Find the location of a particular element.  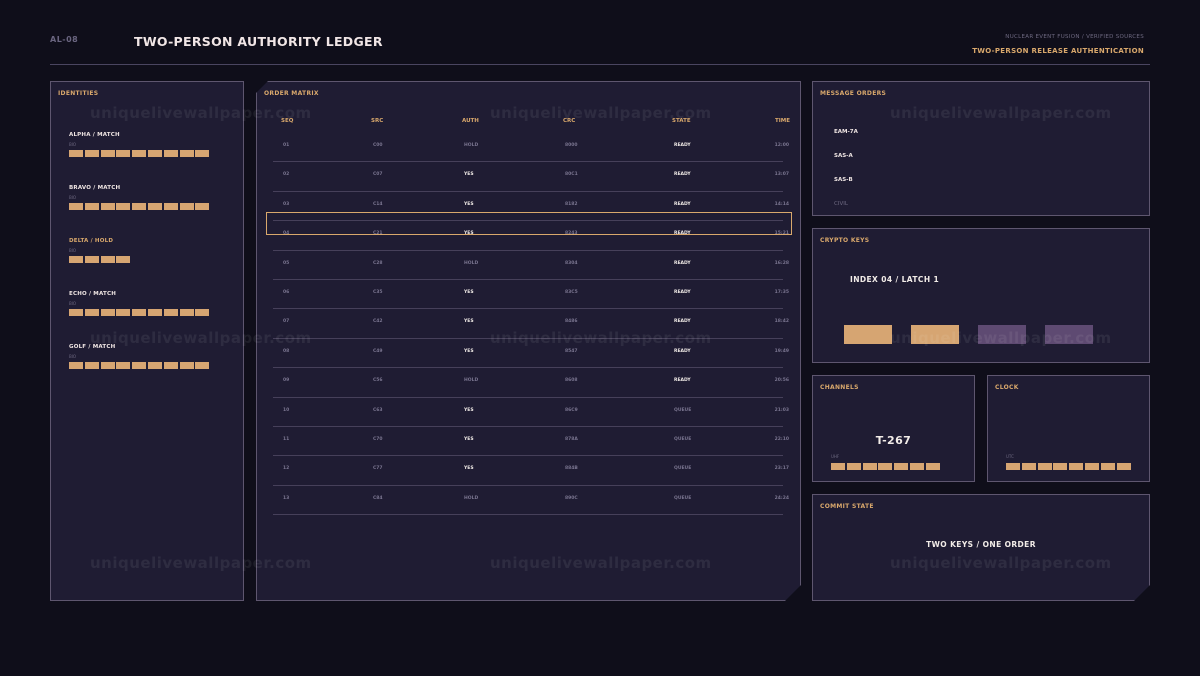

channel-level-bar is located at coordinates (885, 466).